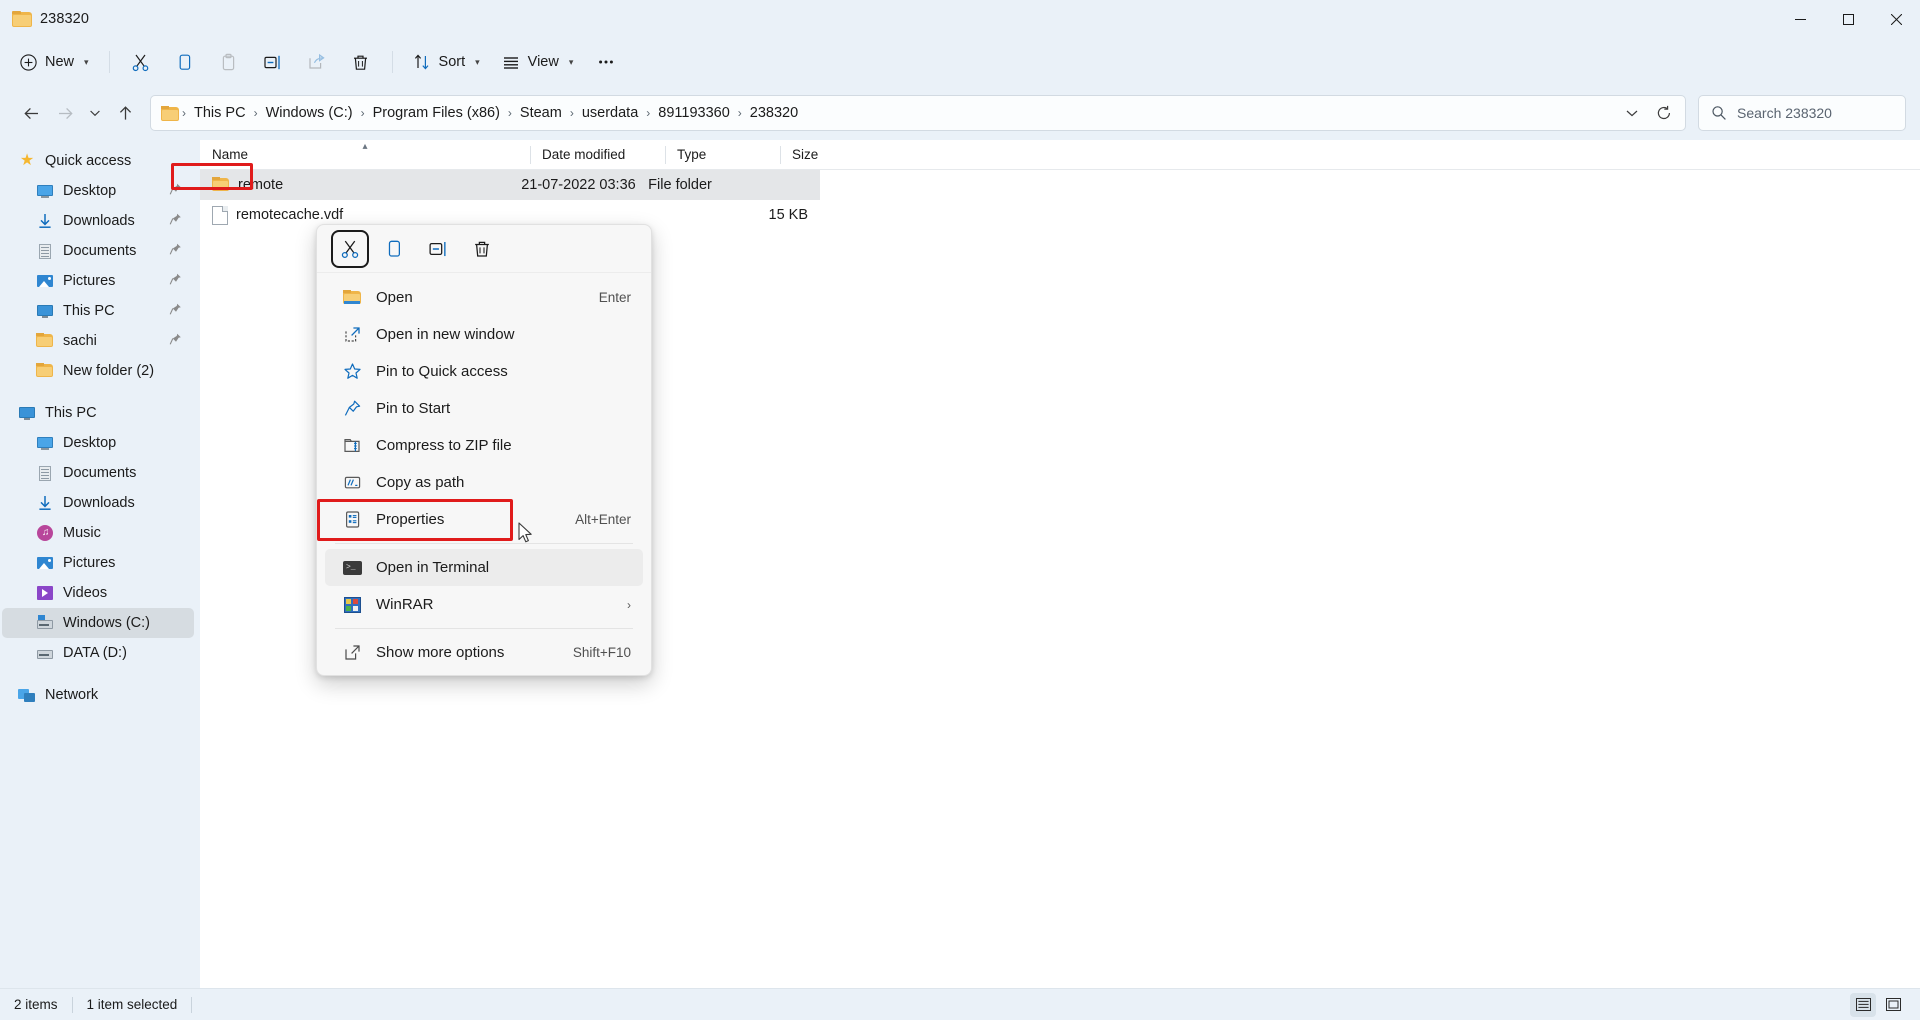 The height and width of the screenshot is (1020, 1920). I want to click on refresh-button, so click(1664, 113).